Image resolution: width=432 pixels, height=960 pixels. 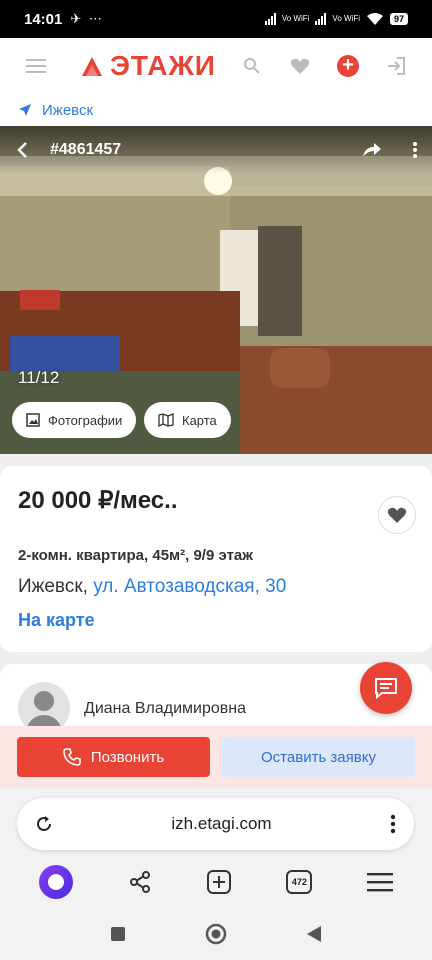 I want to click on status-bar: 14:01 ✈ ⋯ Vo WiFi Vo WiFi 97, so click(x=216, y=19).